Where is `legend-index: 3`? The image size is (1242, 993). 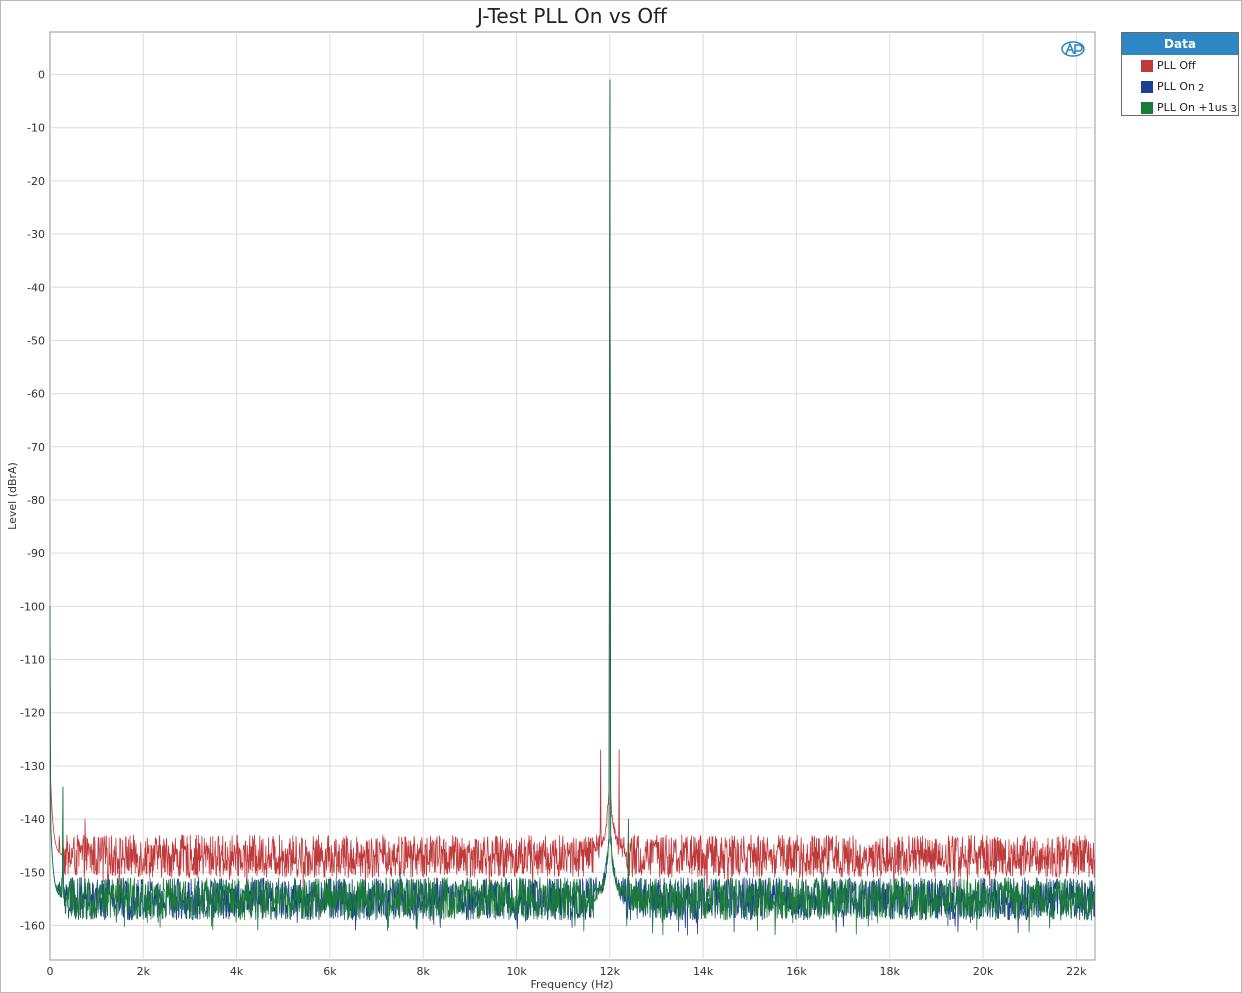 legend-index: 3 is located at coordinates (1233, 109).